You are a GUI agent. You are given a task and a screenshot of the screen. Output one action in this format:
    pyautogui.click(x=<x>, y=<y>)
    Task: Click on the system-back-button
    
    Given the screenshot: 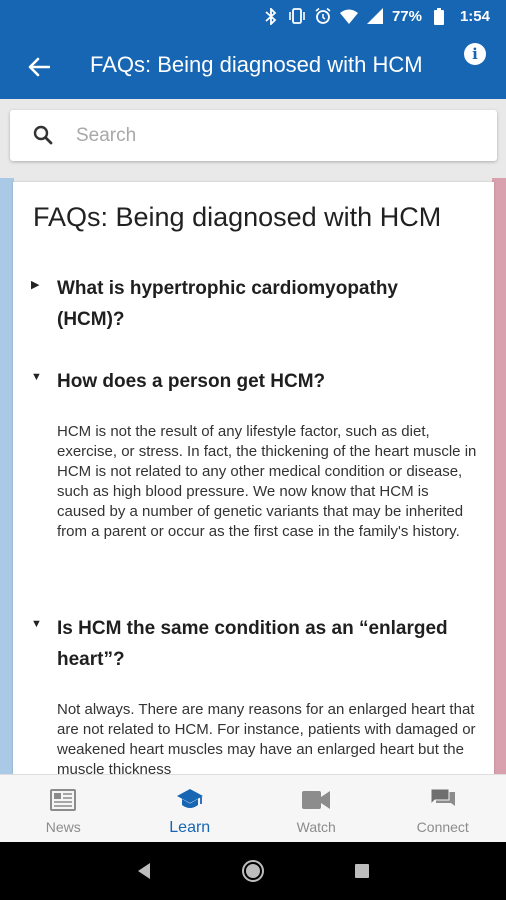 What is the action you would take?
    pyautogui.click(x=144, y=871)
    